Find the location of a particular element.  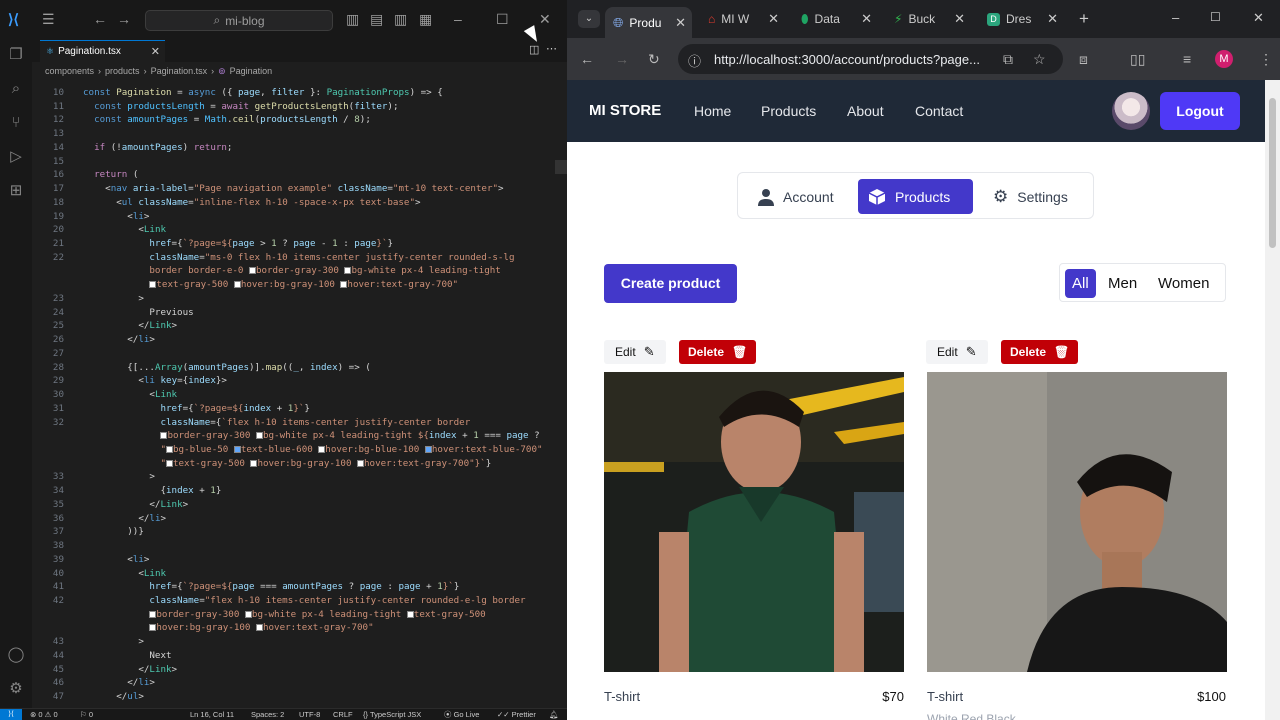

go-live: ⦿ Go Live is located at coordinates (461, 714).